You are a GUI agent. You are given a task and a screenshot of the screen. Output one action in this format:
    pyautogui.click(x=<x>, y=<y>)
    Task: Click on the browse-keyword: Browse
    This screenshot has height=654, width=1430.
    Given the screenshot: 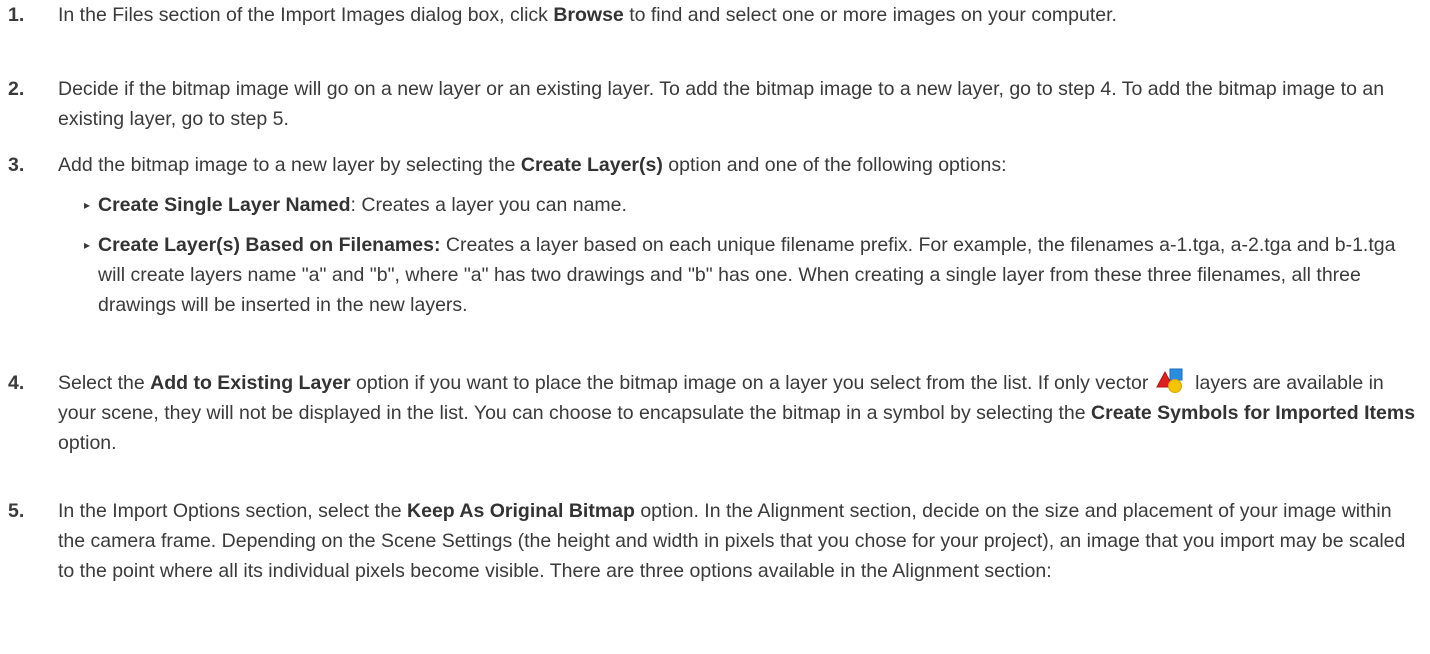 What is the action you would take?
    pyautogui.click(x=588, y=15)
    